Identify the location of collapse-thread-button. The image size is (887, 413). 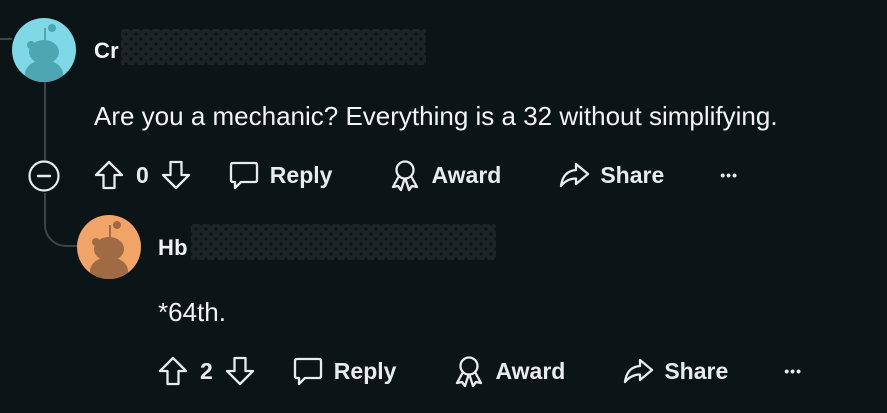
(44, 176).